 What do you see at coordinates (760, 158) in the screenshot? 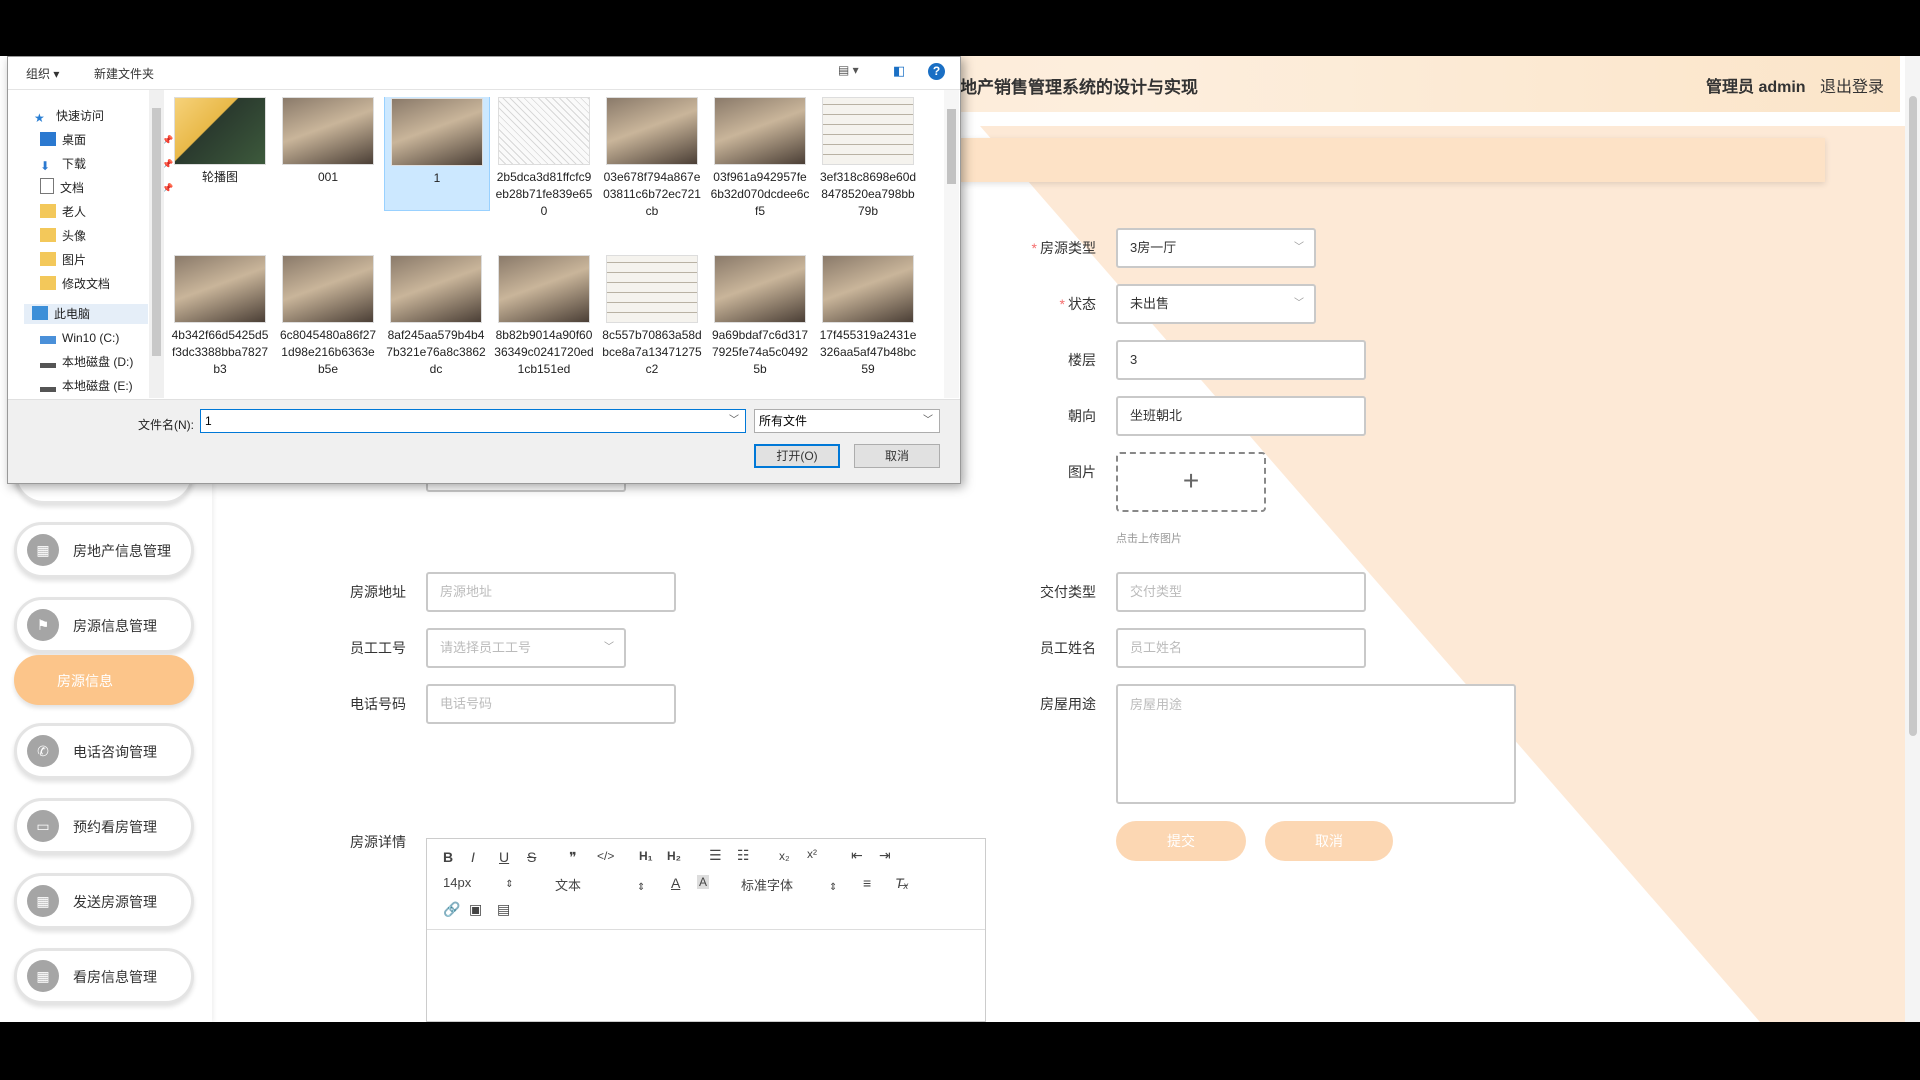
I see `file-item: 03f961a942957fe6b32d070dcdee6cf5` at bounding box center [760, 158].